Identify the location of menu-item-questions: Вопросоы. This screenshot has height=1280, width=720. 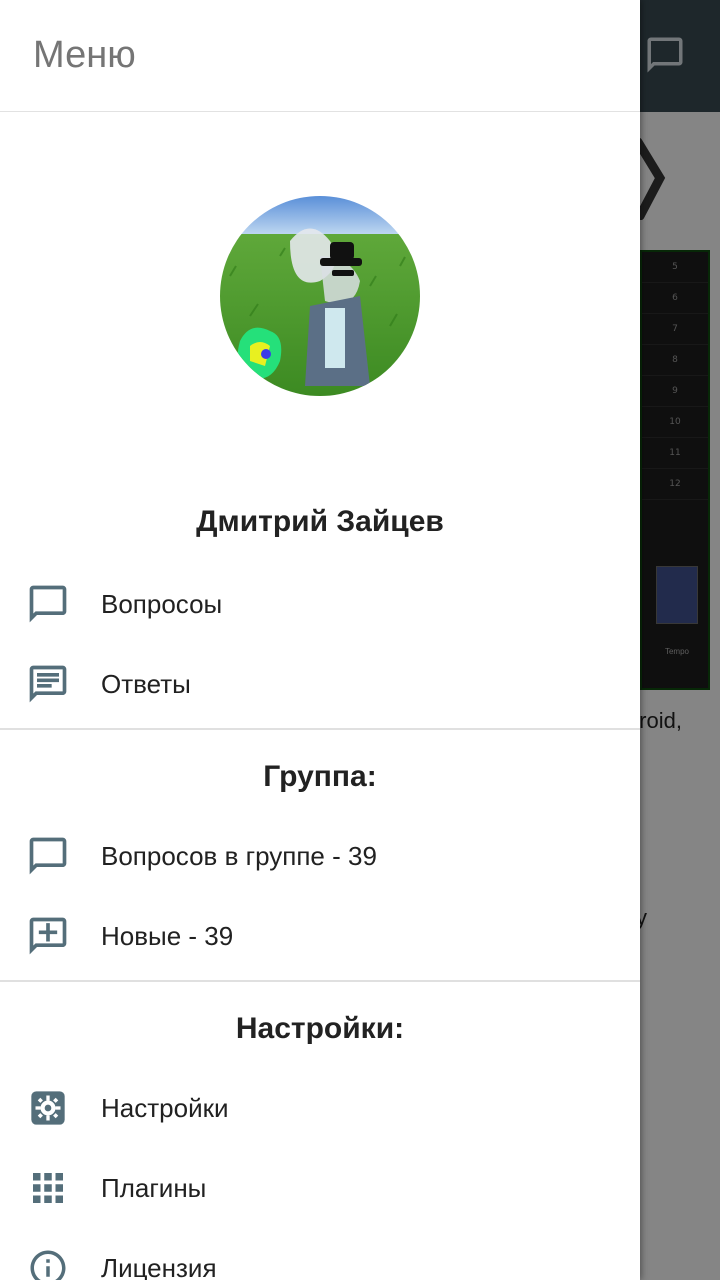
(320, 604).